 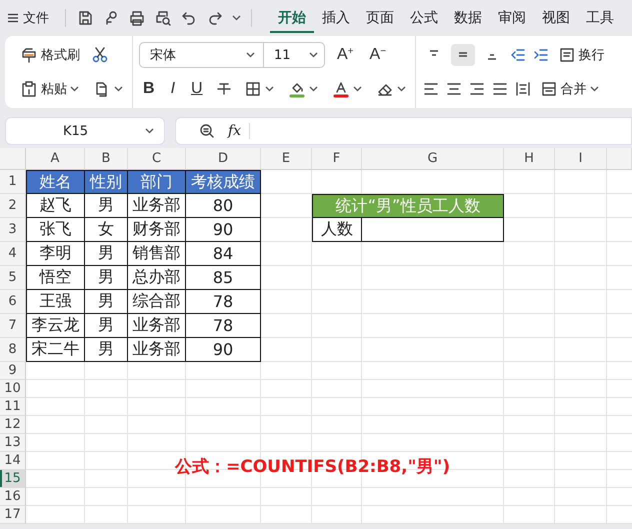 I want to click on function-label: fx, so click(x=239, y=131).